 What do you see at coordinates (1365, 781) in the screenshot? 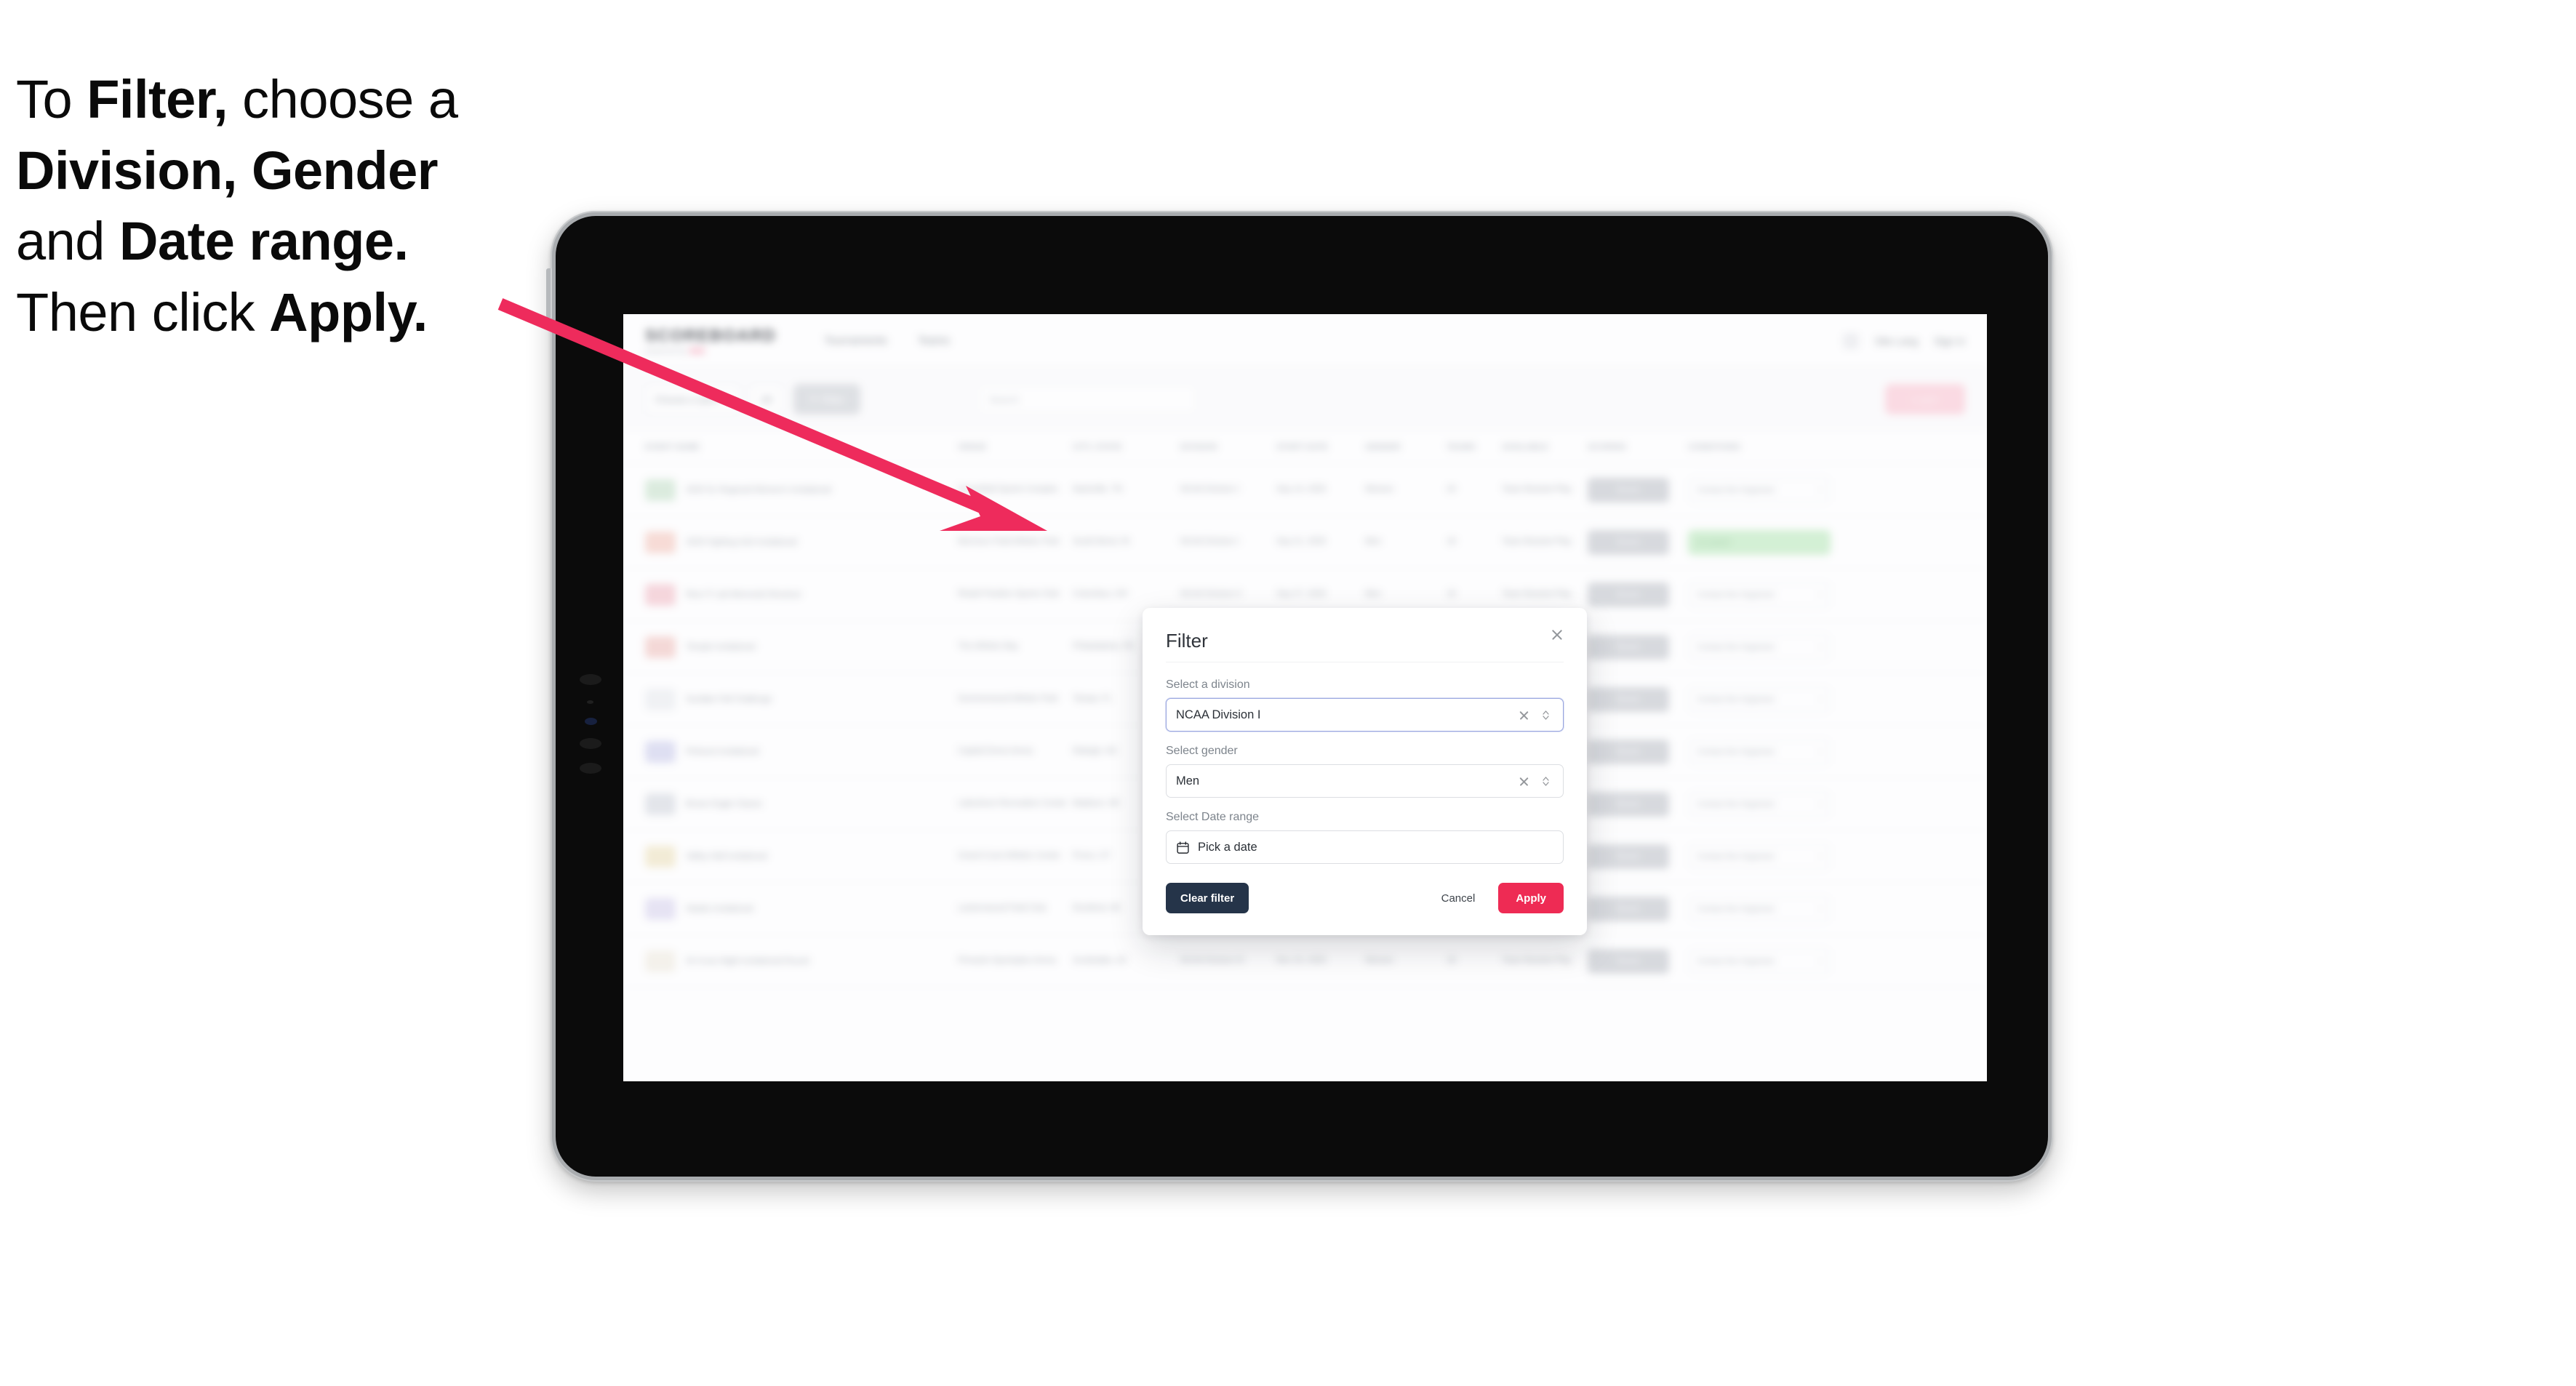
I see `gender-select: Men` at bounding box center [1365, 781].